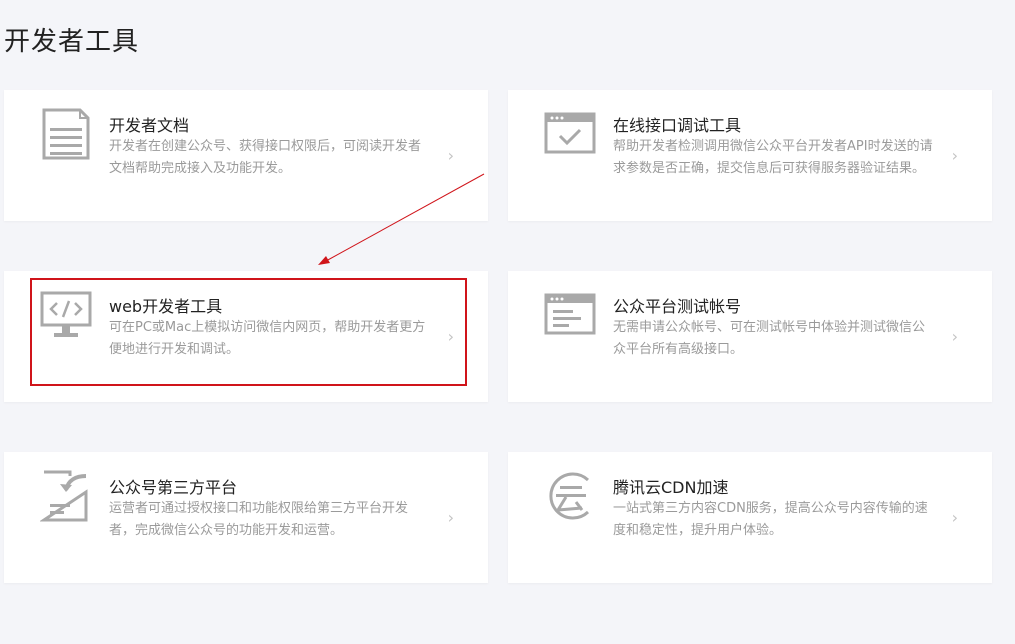 This screenshot has width=1015, height=644. Describe the element at coordinates (677, 125) in the screenshot. I see `card-title: 在线接口调试工具` at that location.